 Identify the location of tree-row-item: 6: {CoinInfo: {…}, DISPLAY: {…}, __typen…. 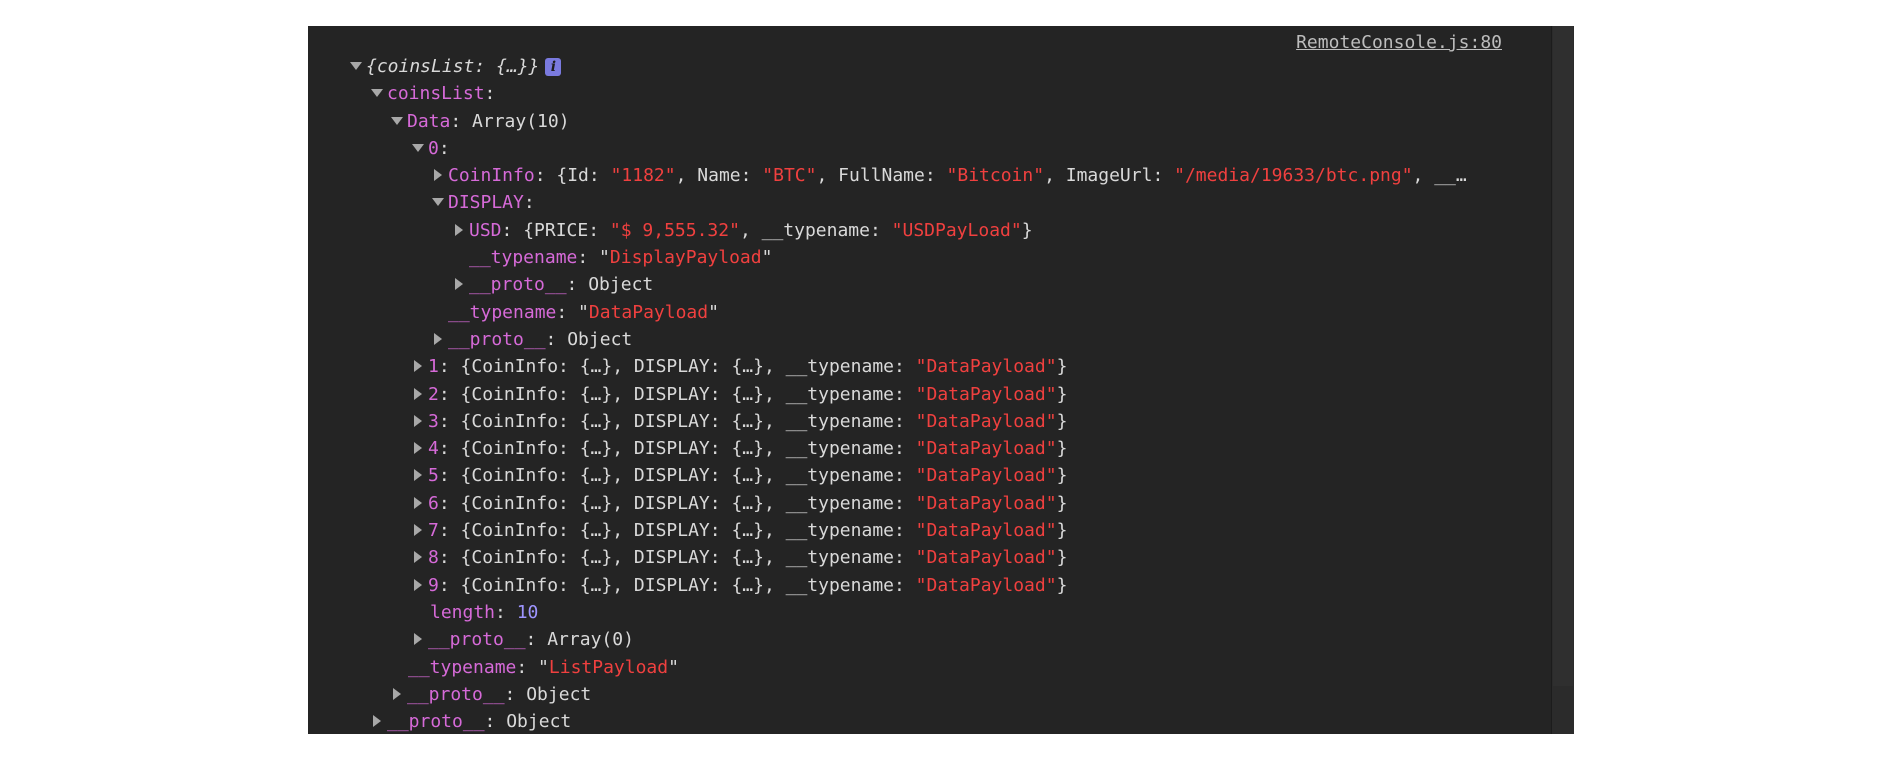
(908, 503).